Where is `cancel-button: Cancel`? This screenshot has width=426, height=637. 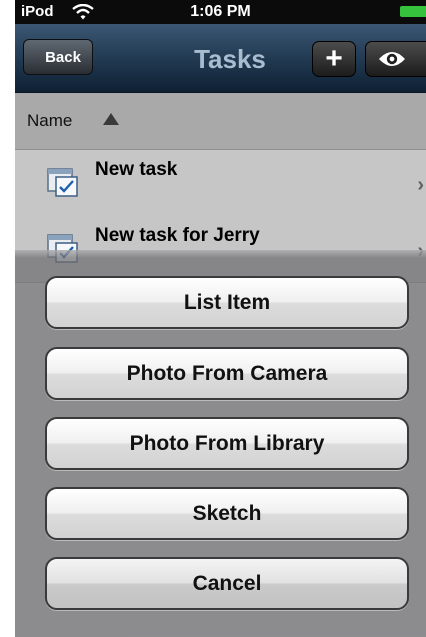 cancel-button: Cancel is located at coordinates (227, 583).